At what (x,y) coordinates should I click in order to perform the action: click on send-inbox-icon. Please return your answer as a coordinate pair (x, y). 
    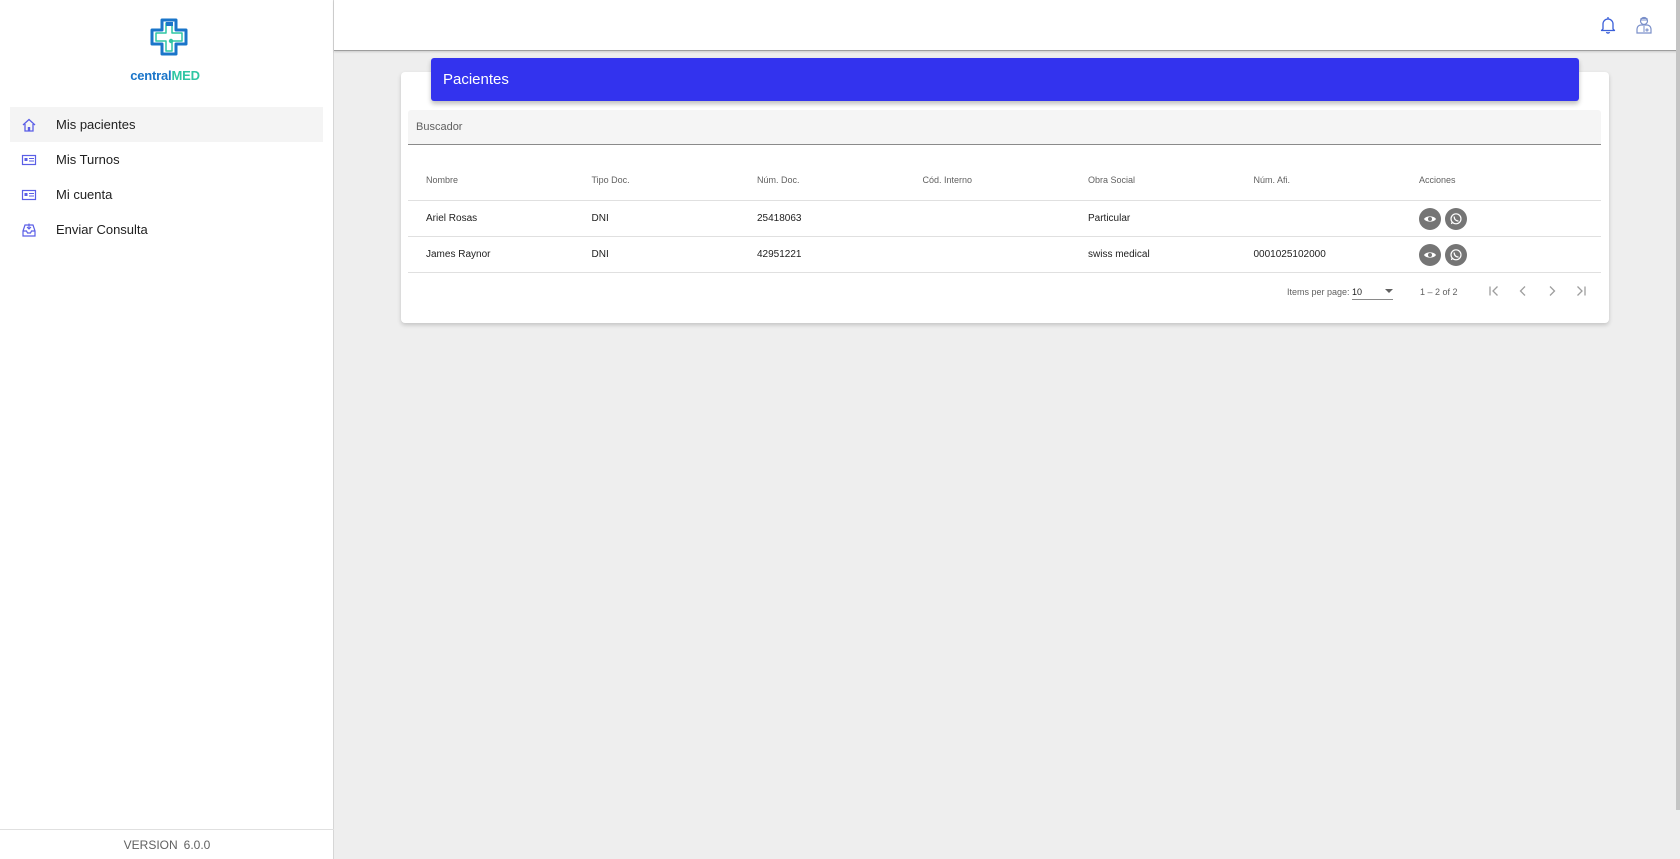
    Looking at the image, I should click on (29, 230).